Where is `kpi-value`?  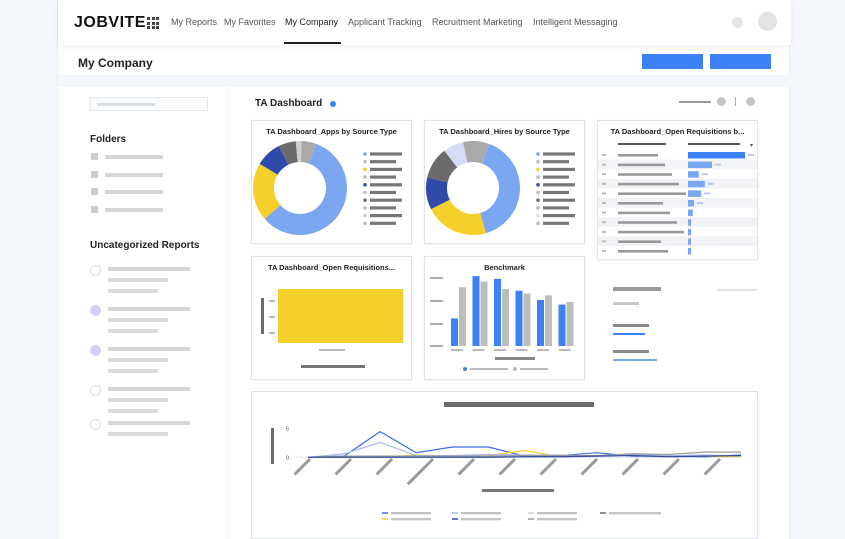 kpi-value is located at coordinates (635, 360).